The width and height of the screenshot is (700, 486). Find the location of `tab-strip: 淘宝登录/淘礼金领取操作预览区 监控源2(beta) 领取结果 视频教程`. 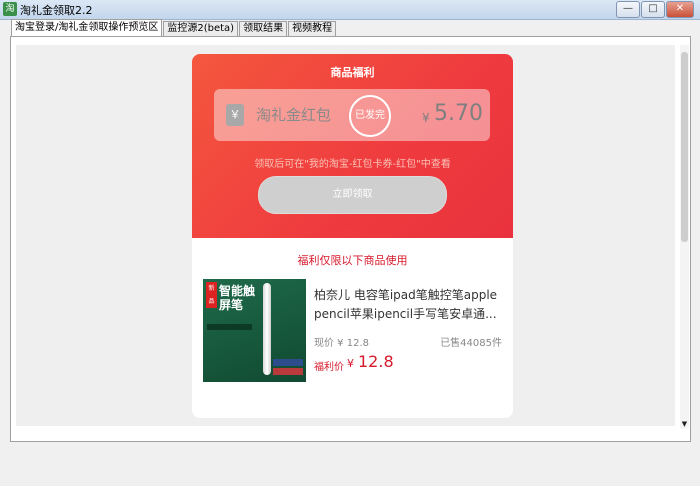

tab-strip: 淘宝登录/淘礼金领取操作预览区 监控源2(beta) 领取结果 视频教程 is located at coordinates (174, 28).